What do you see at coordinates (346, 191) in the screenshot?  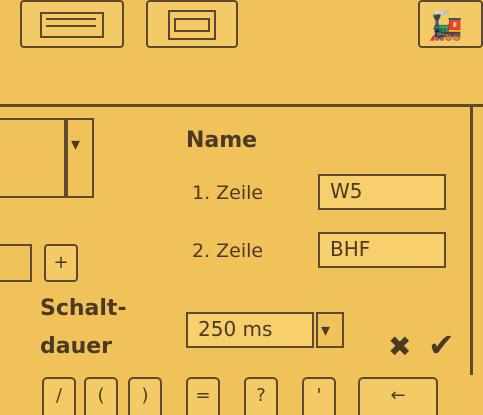 I see `line1-value: W5` at bounding box center [346, 191].